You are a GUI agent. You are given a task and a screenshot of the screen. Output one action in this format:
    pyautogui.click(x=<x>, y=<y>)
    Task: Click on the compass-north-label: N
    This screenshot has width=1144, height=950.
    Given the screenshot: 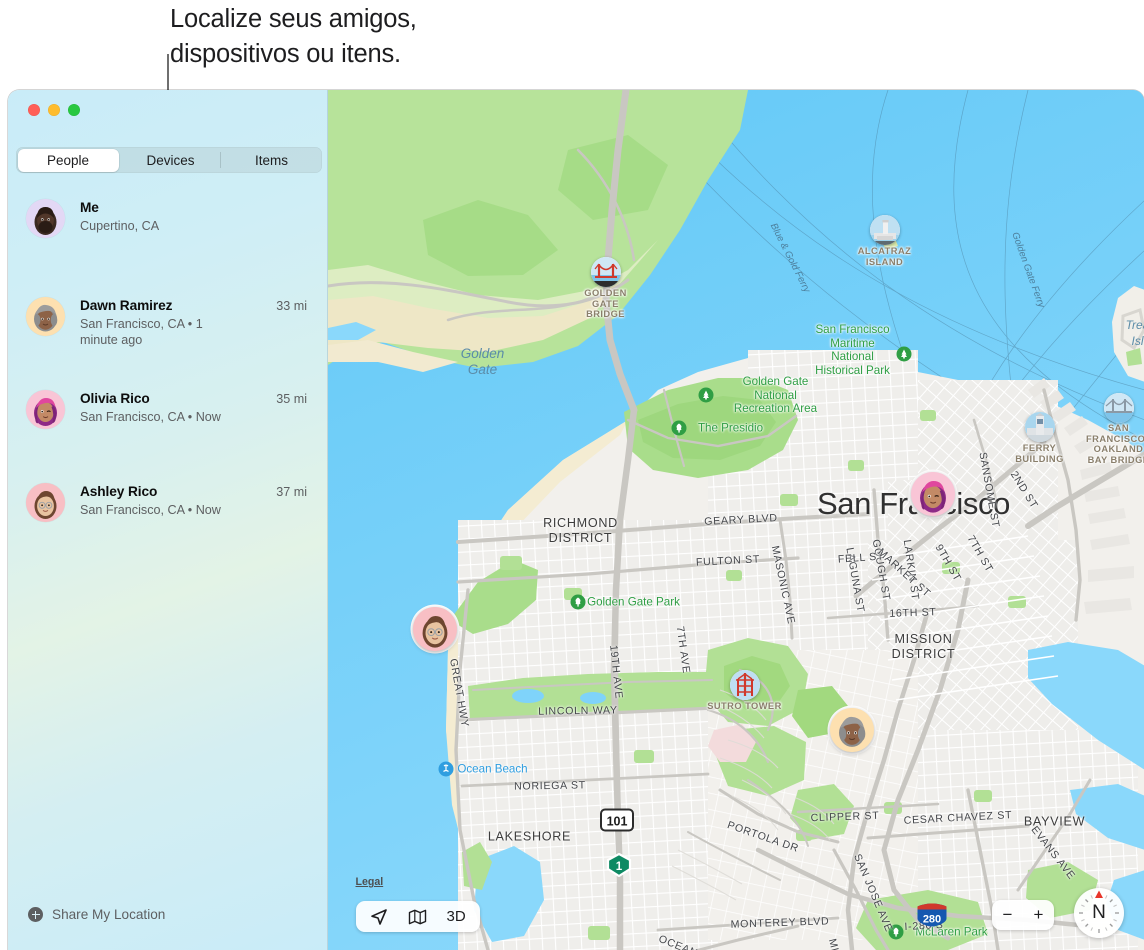 What is the action you would take?
    pyautogui.click(x=1099, y=912)
    